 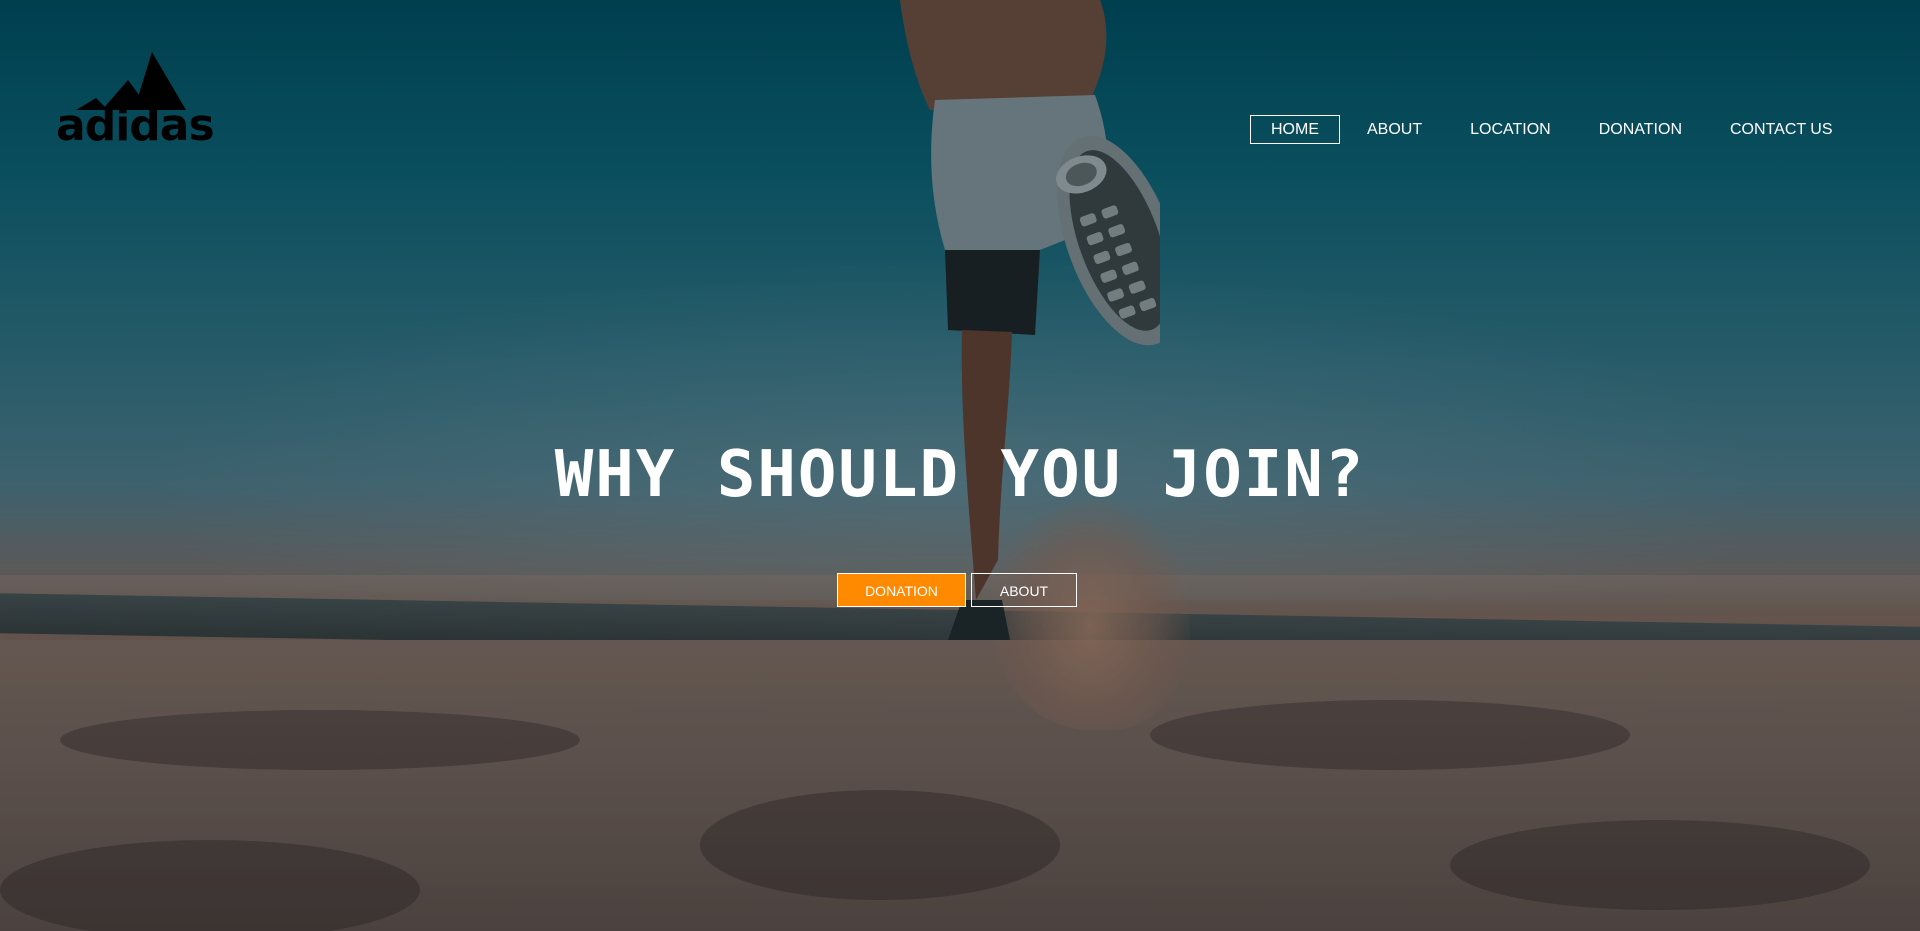 I want to click on brand-logo-text: adidas, so click(x=135, y=125).